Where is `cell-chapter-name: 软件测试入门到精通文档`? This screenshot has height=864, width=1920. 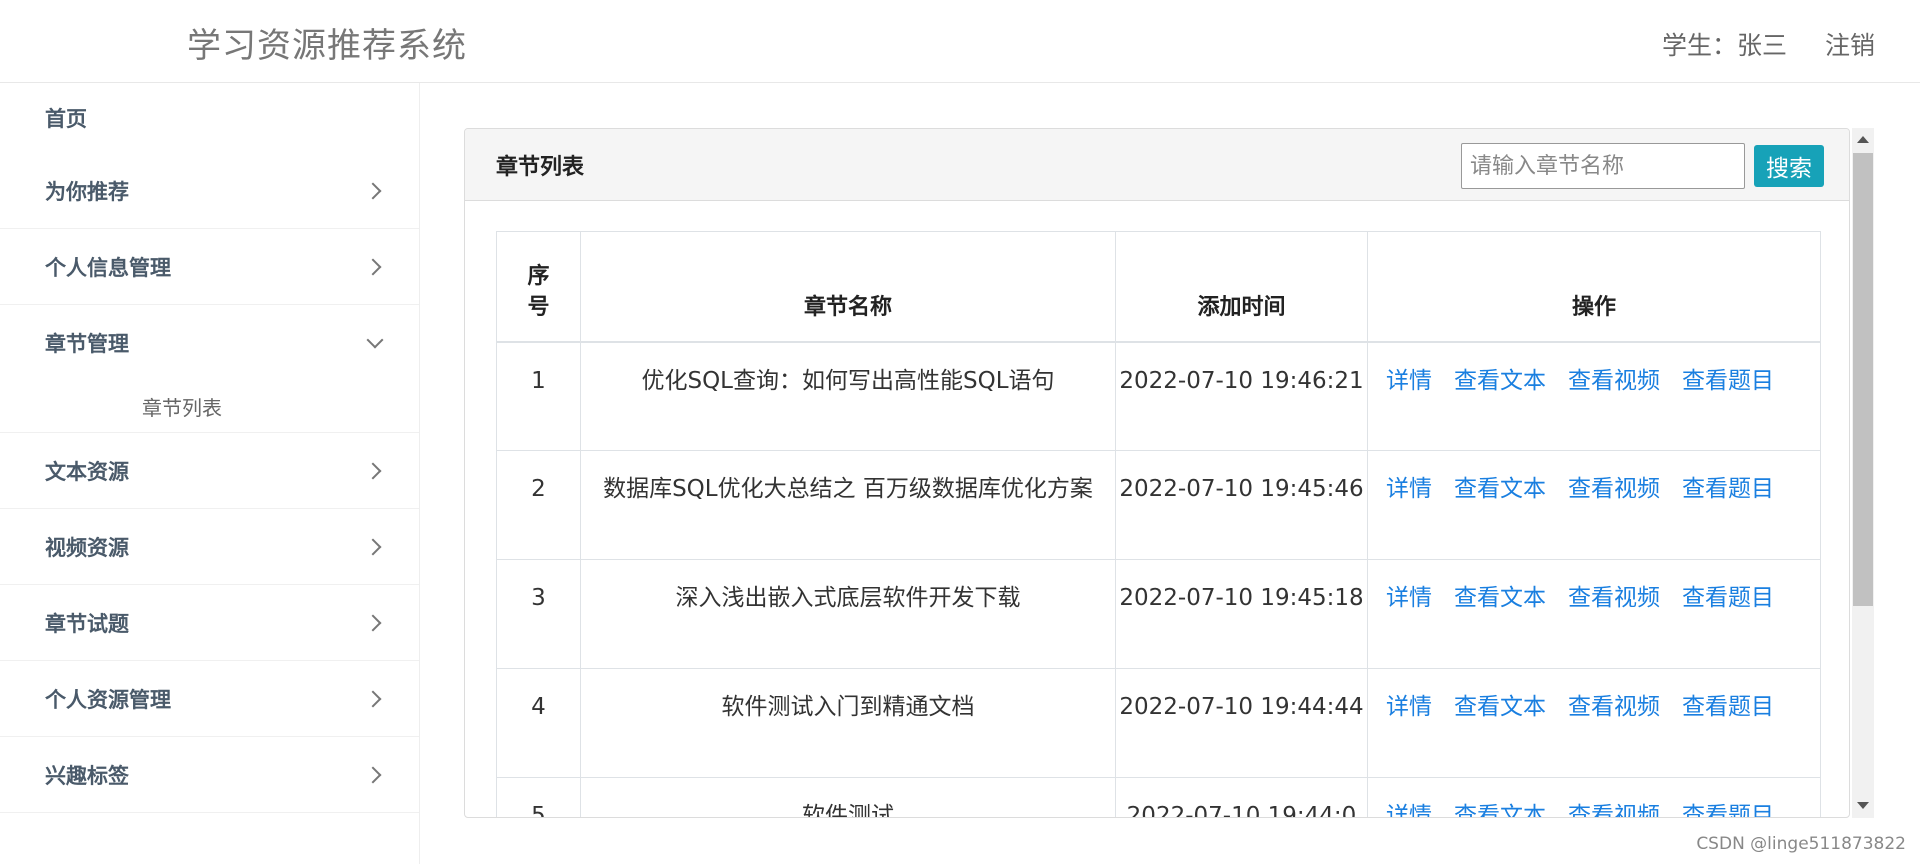 cell-chapter-name: 软件测试入门到精通文档 is located at coordinates (848, 723).